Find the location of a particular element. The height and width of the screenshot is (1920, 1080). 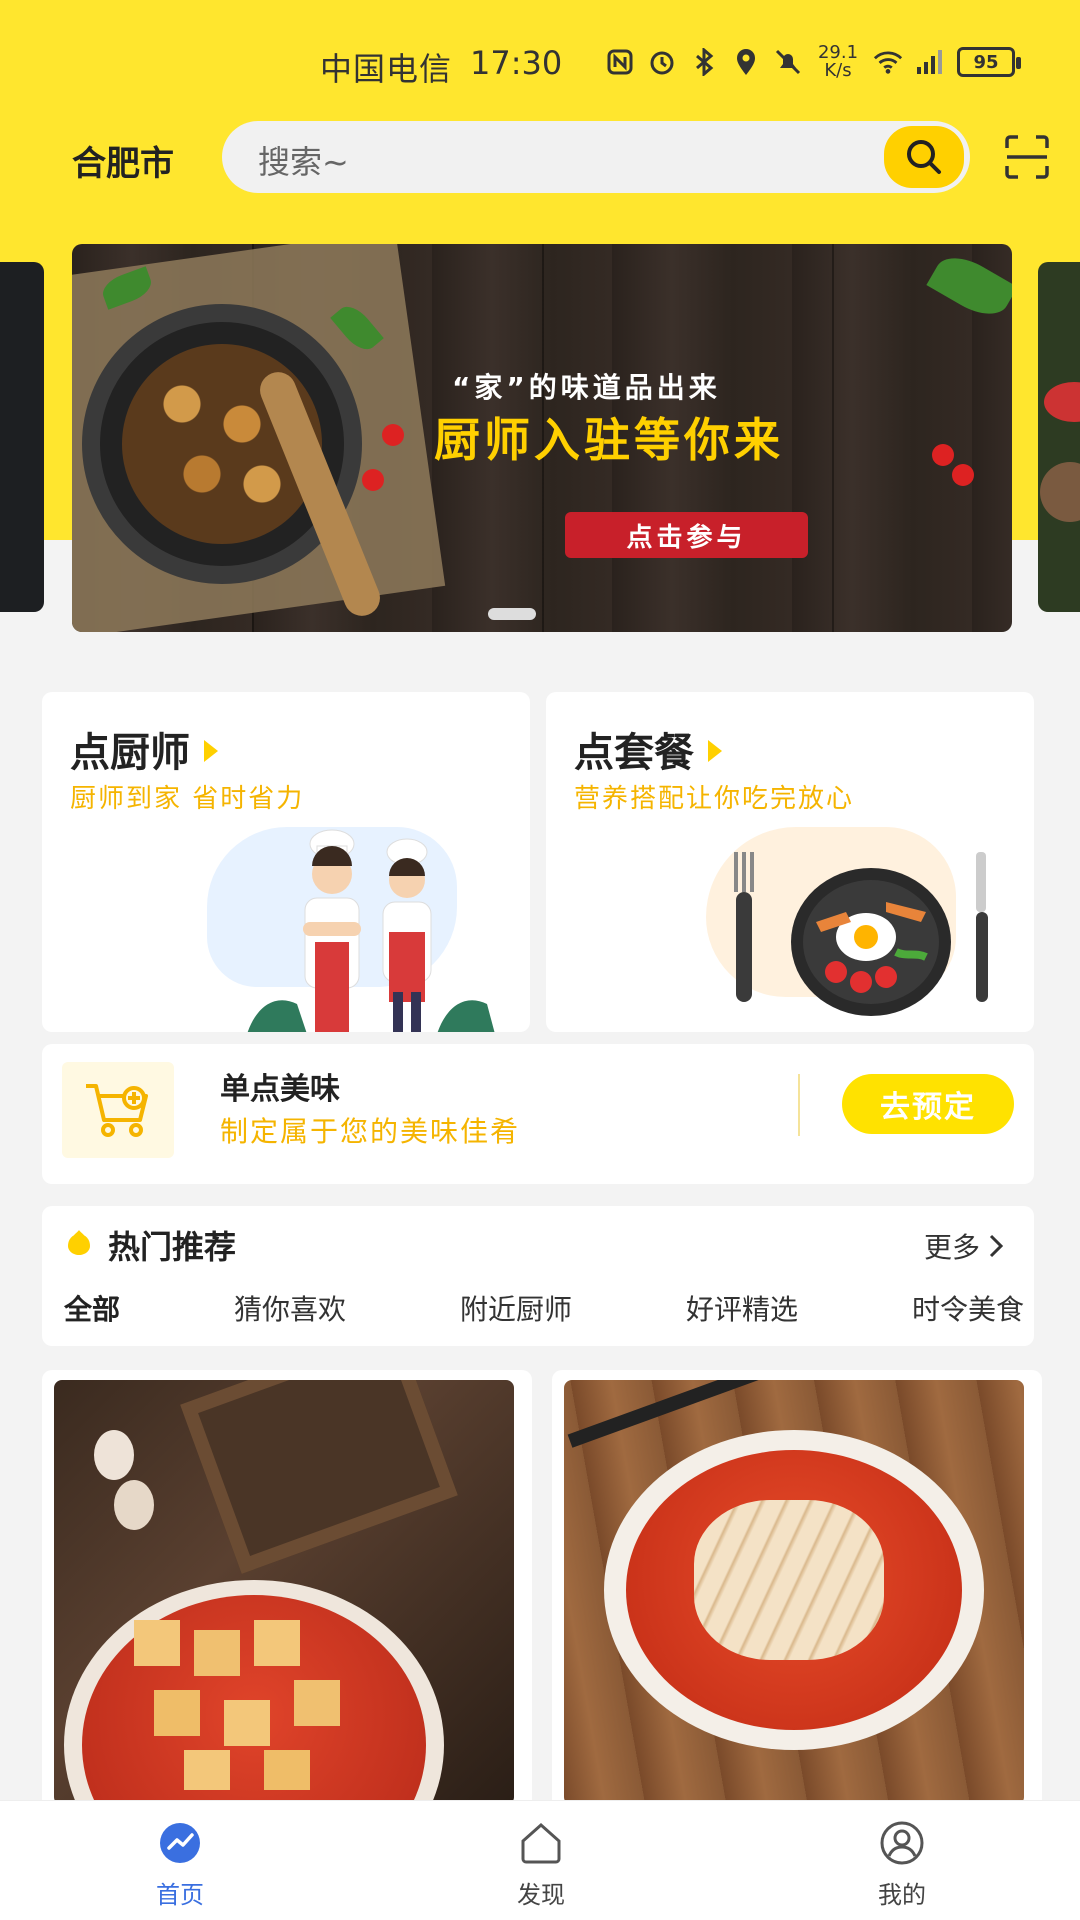

spice-tray is located at coordinates (319, 1477).